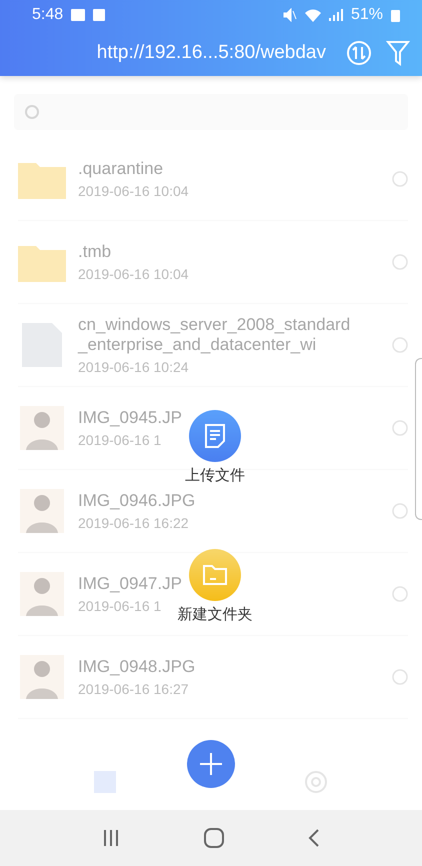 The image size is (422, 866). I want to click on battery-icon, so click(395, 15).